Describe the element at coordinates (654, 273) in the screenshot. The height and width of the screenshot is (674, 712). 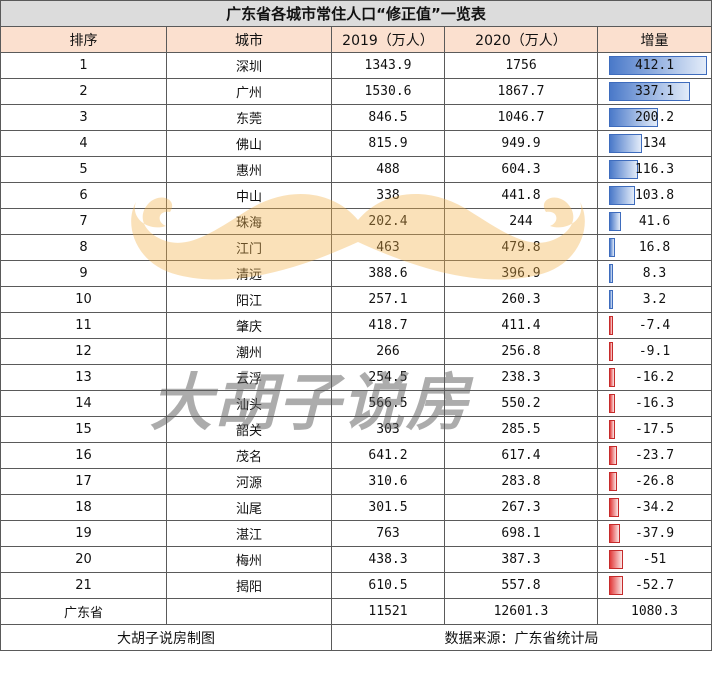
I see `delta-cell: 8.3` at that location.